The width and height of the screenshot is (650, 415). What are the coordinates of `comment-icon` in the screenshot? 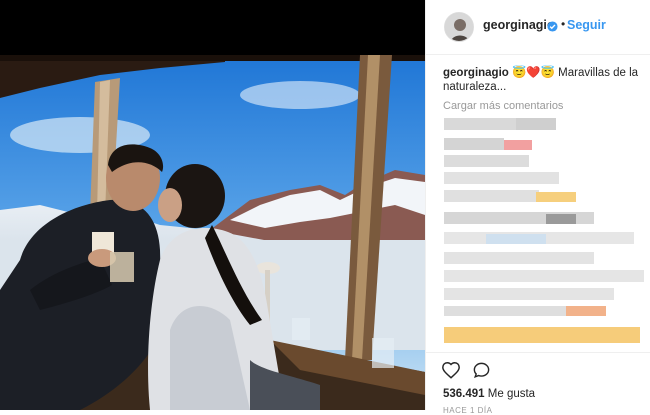 It's located at (481, 373).